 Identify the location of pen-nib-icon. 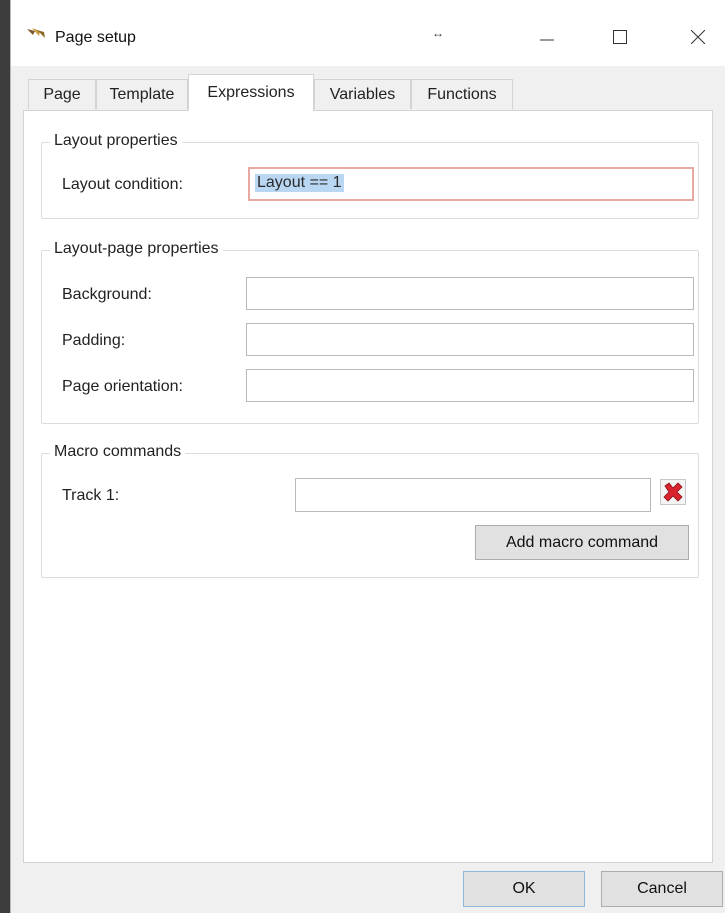
(36, 34).